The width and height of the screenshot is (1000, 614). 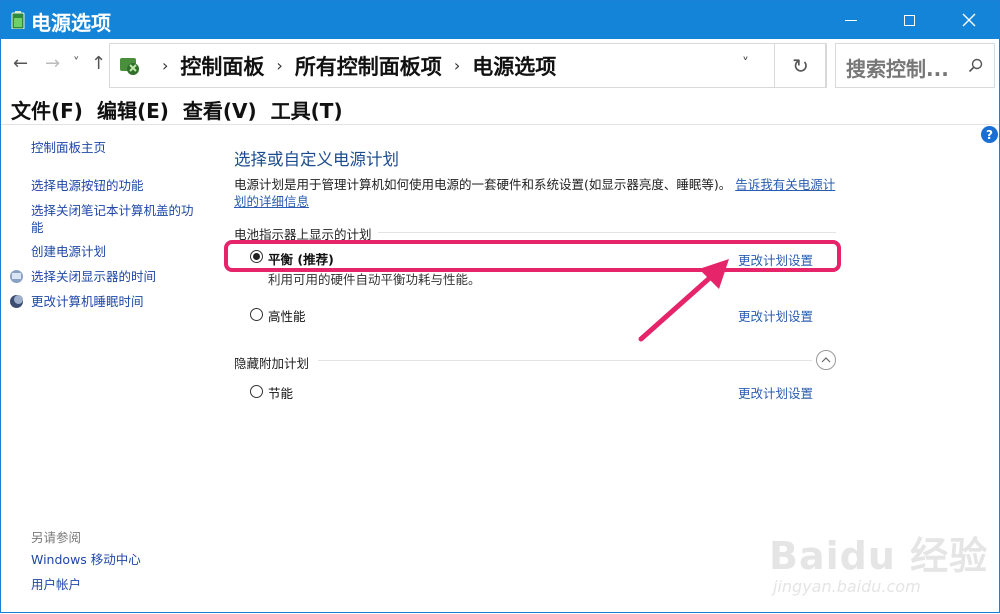 What do you see at coordinates (256, 314) in the screenshot?
I see `plan-high-performance-radio` at bounding box center [256, 314].